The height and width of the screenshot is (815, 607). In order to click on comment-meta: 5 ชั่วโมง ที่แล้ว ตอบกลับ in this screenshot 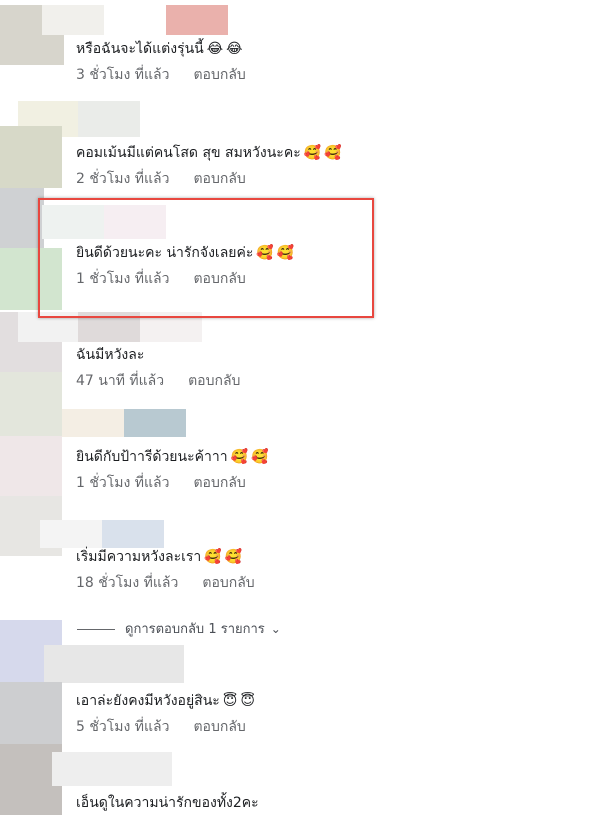, I will do `click(161, 727)`.